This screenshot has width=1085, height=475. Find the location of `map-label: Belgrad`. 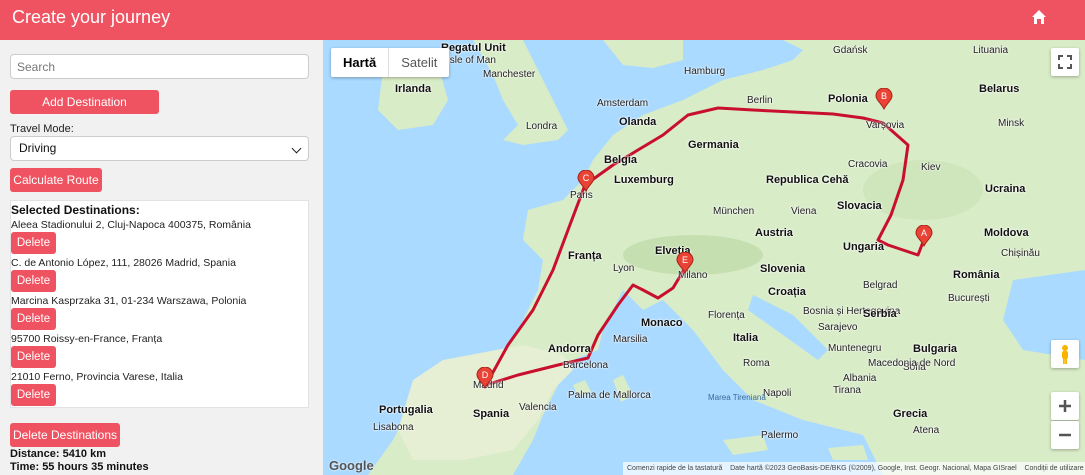

map-label: Belgrad is located at coordinates (880, 285).